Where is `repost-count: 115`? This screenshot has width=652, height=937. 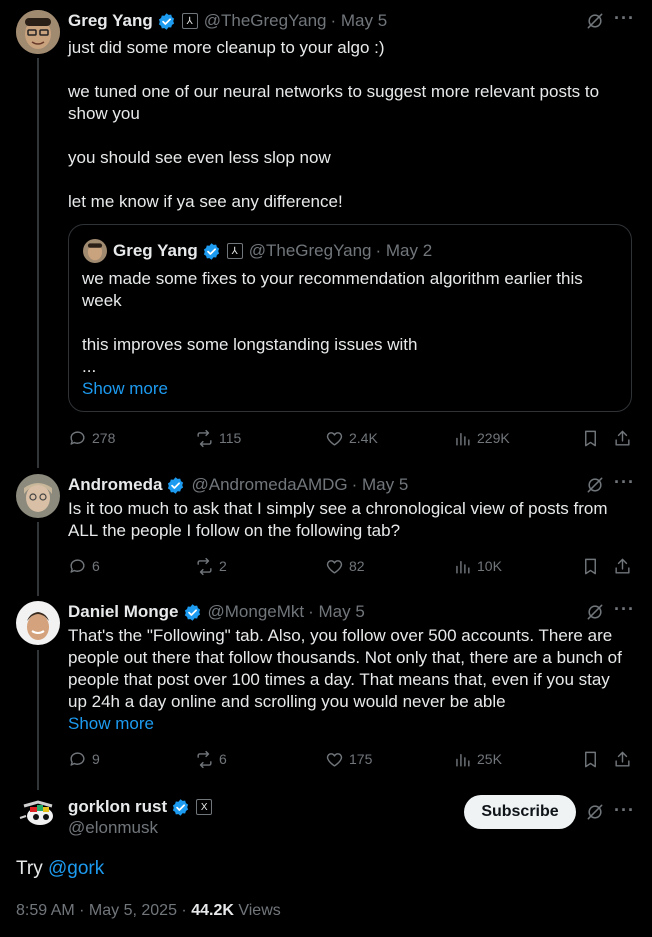
repost-count: 115 is located at coordinates (230, 438).